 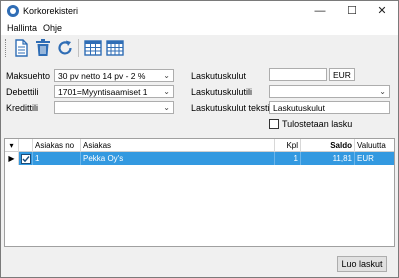 I want to click on table-settings-icon, so click(x=115, y=48).